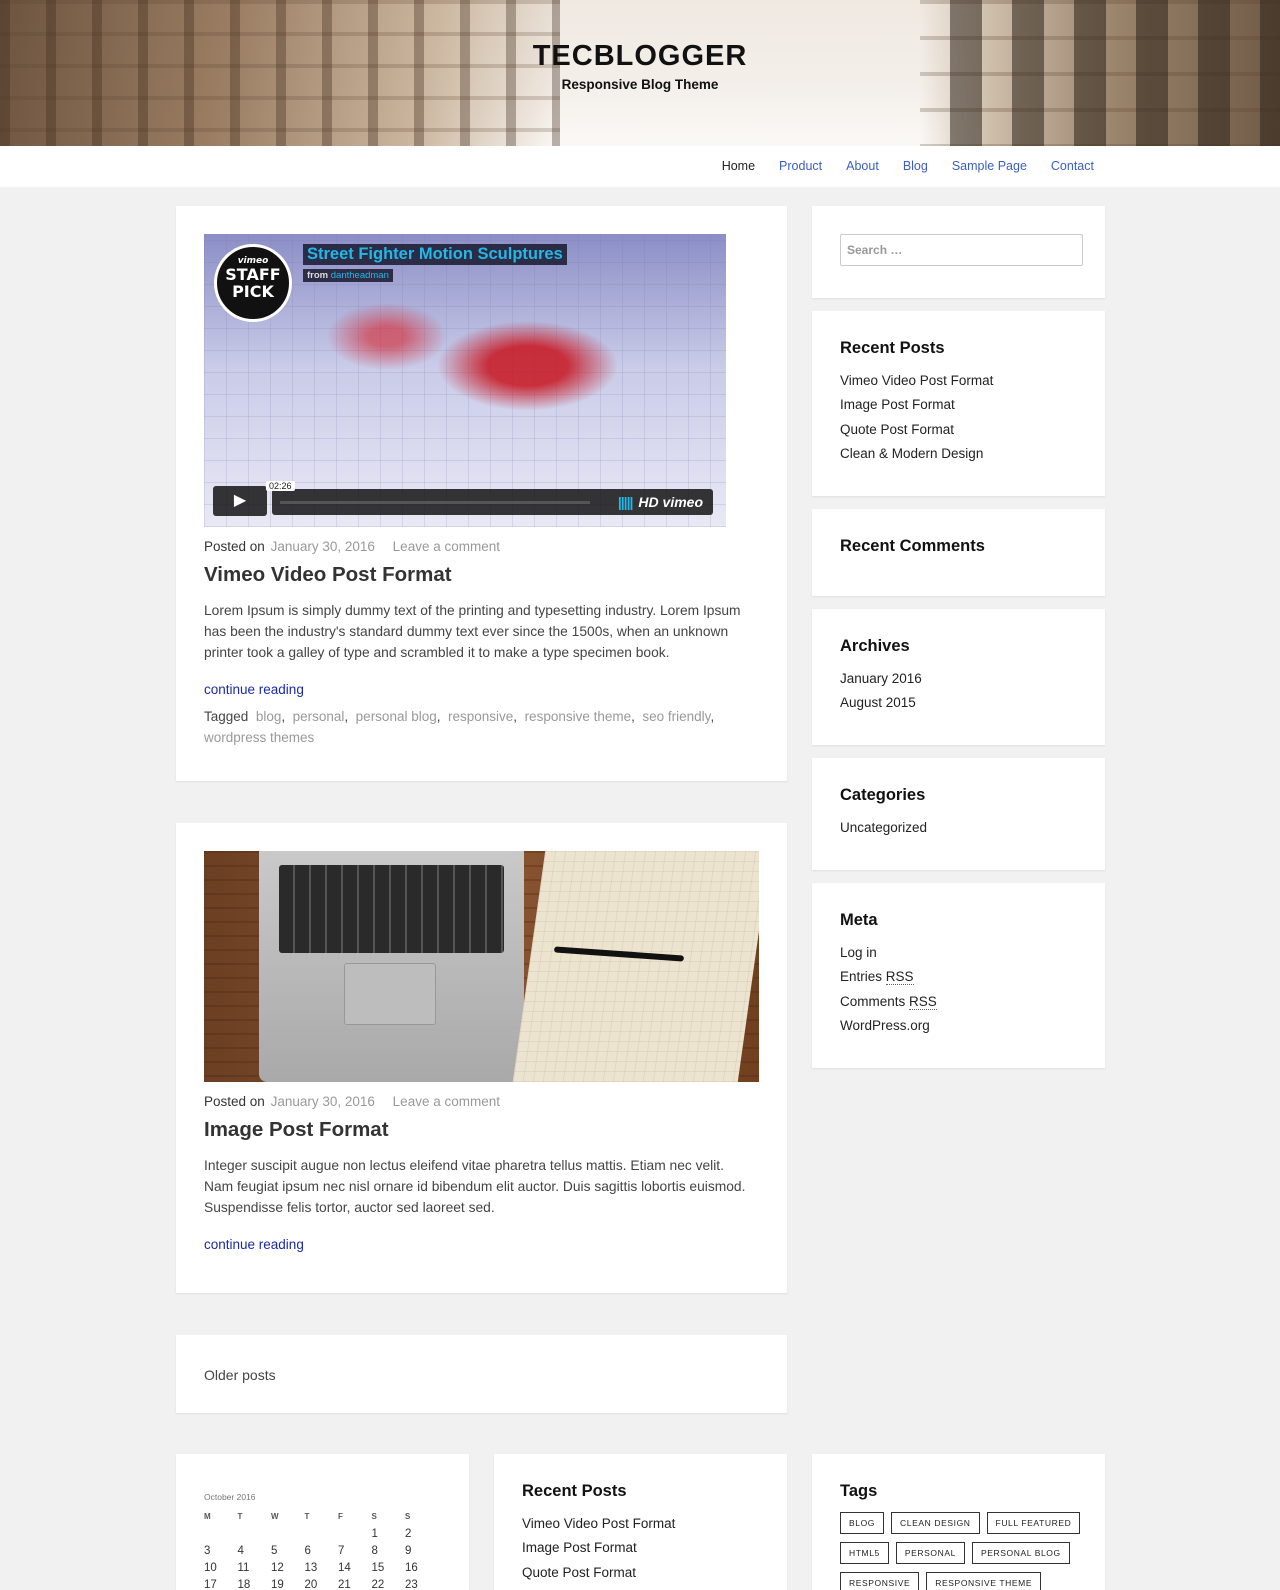 This screenshot has height=1590, width=1280. I want to click on calendar-day: 22, so click(378, 1584).